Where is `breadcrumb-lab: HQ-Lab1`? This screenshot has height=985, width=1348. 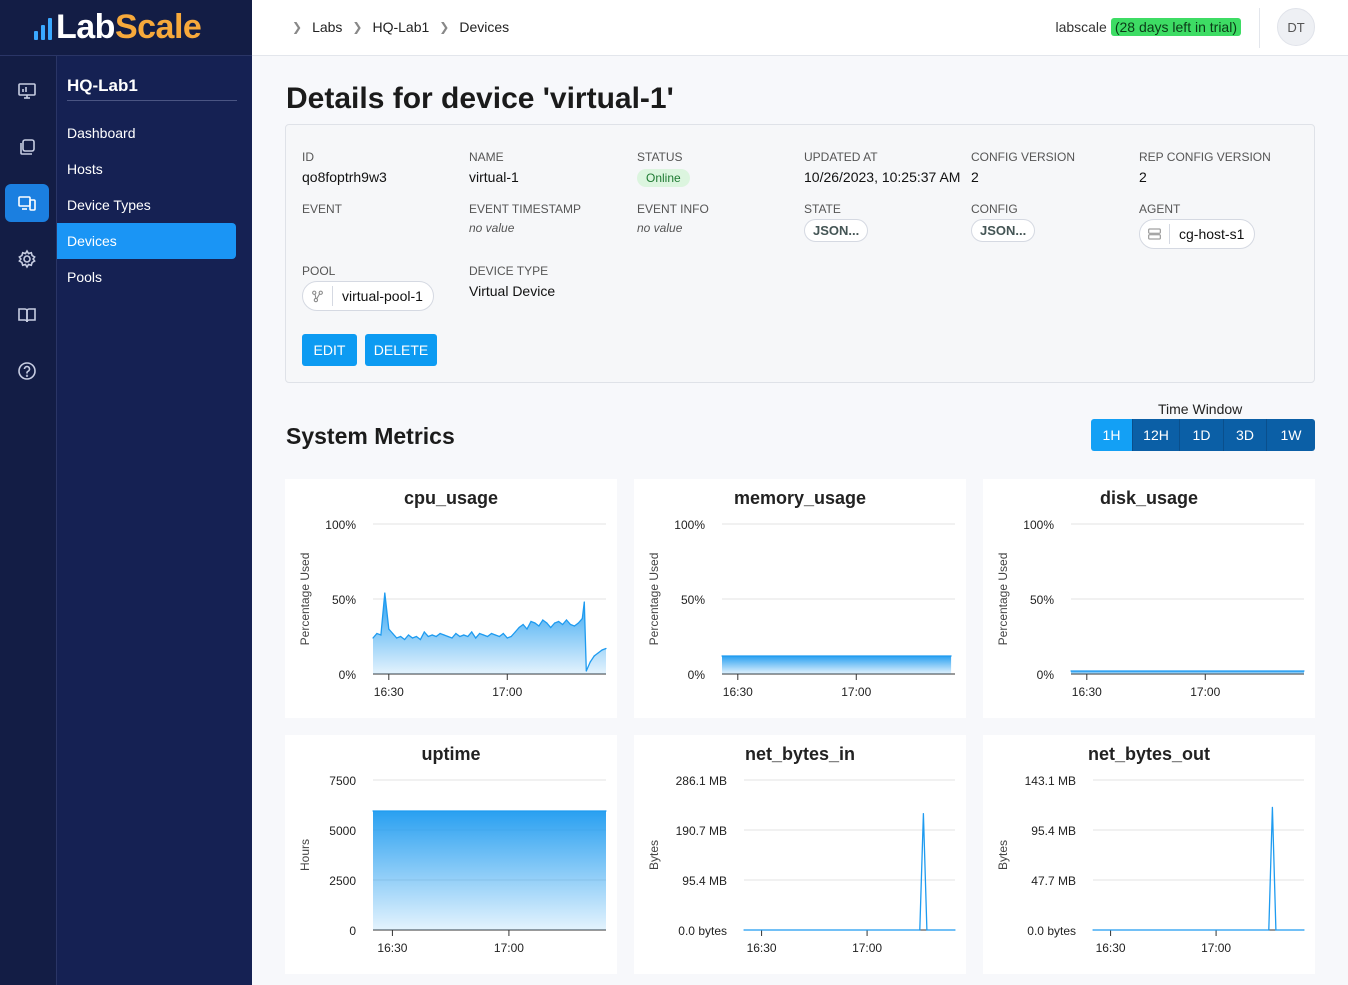 breadcrumb-lab: HQ-Lab1 is located at coordinates (400, 27).